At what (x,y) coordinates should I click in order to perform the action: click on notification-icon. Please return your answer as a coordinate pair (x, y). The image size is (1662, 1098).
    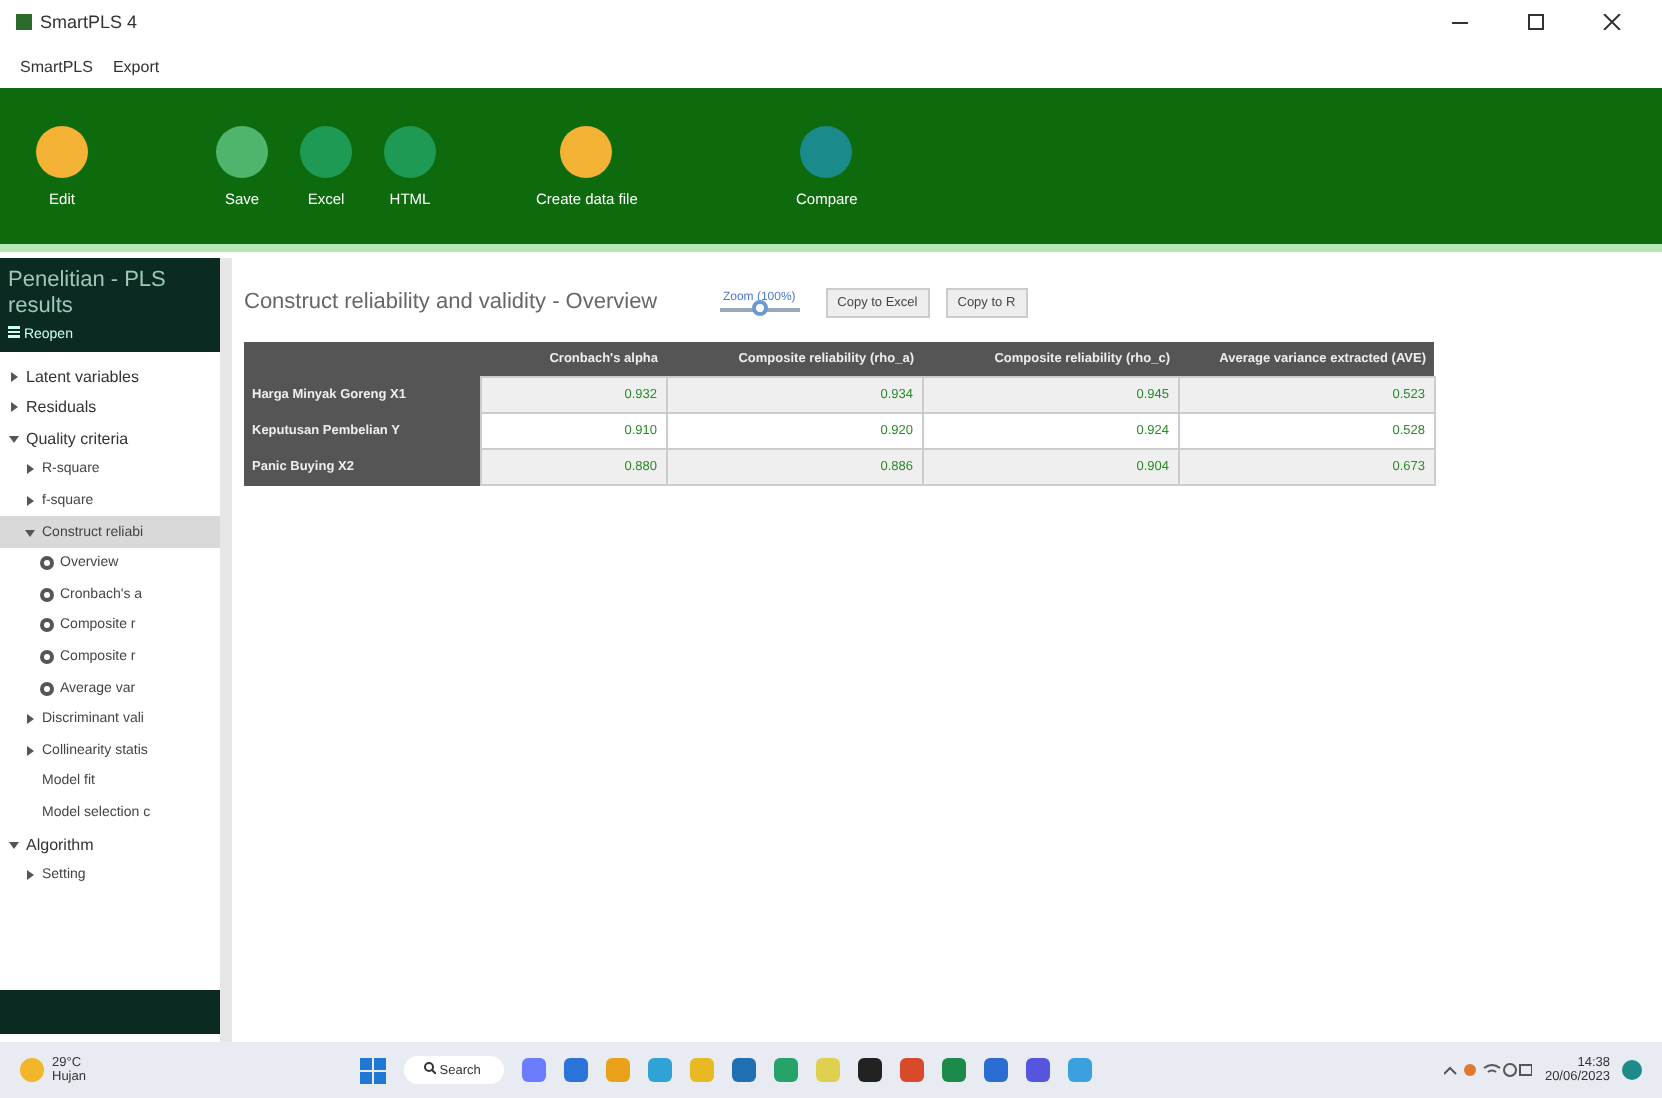
    Looking at the image, I should click on (1632, 1070).